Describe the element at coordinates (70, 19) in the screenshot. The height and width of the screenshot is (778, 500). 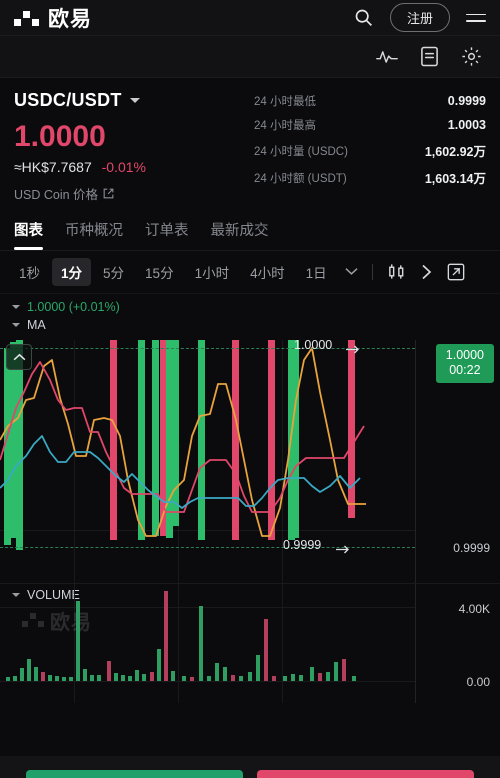
I see `brand-name: 欧易` at that location.